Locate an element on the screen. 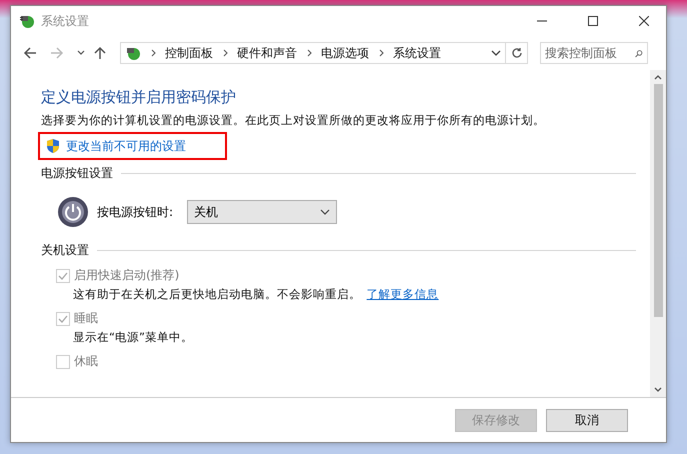 The width and height of the screenshot is (687, 454). checkbox-label: 启用快速启动(推荐) is located at coordinates (127, 275).